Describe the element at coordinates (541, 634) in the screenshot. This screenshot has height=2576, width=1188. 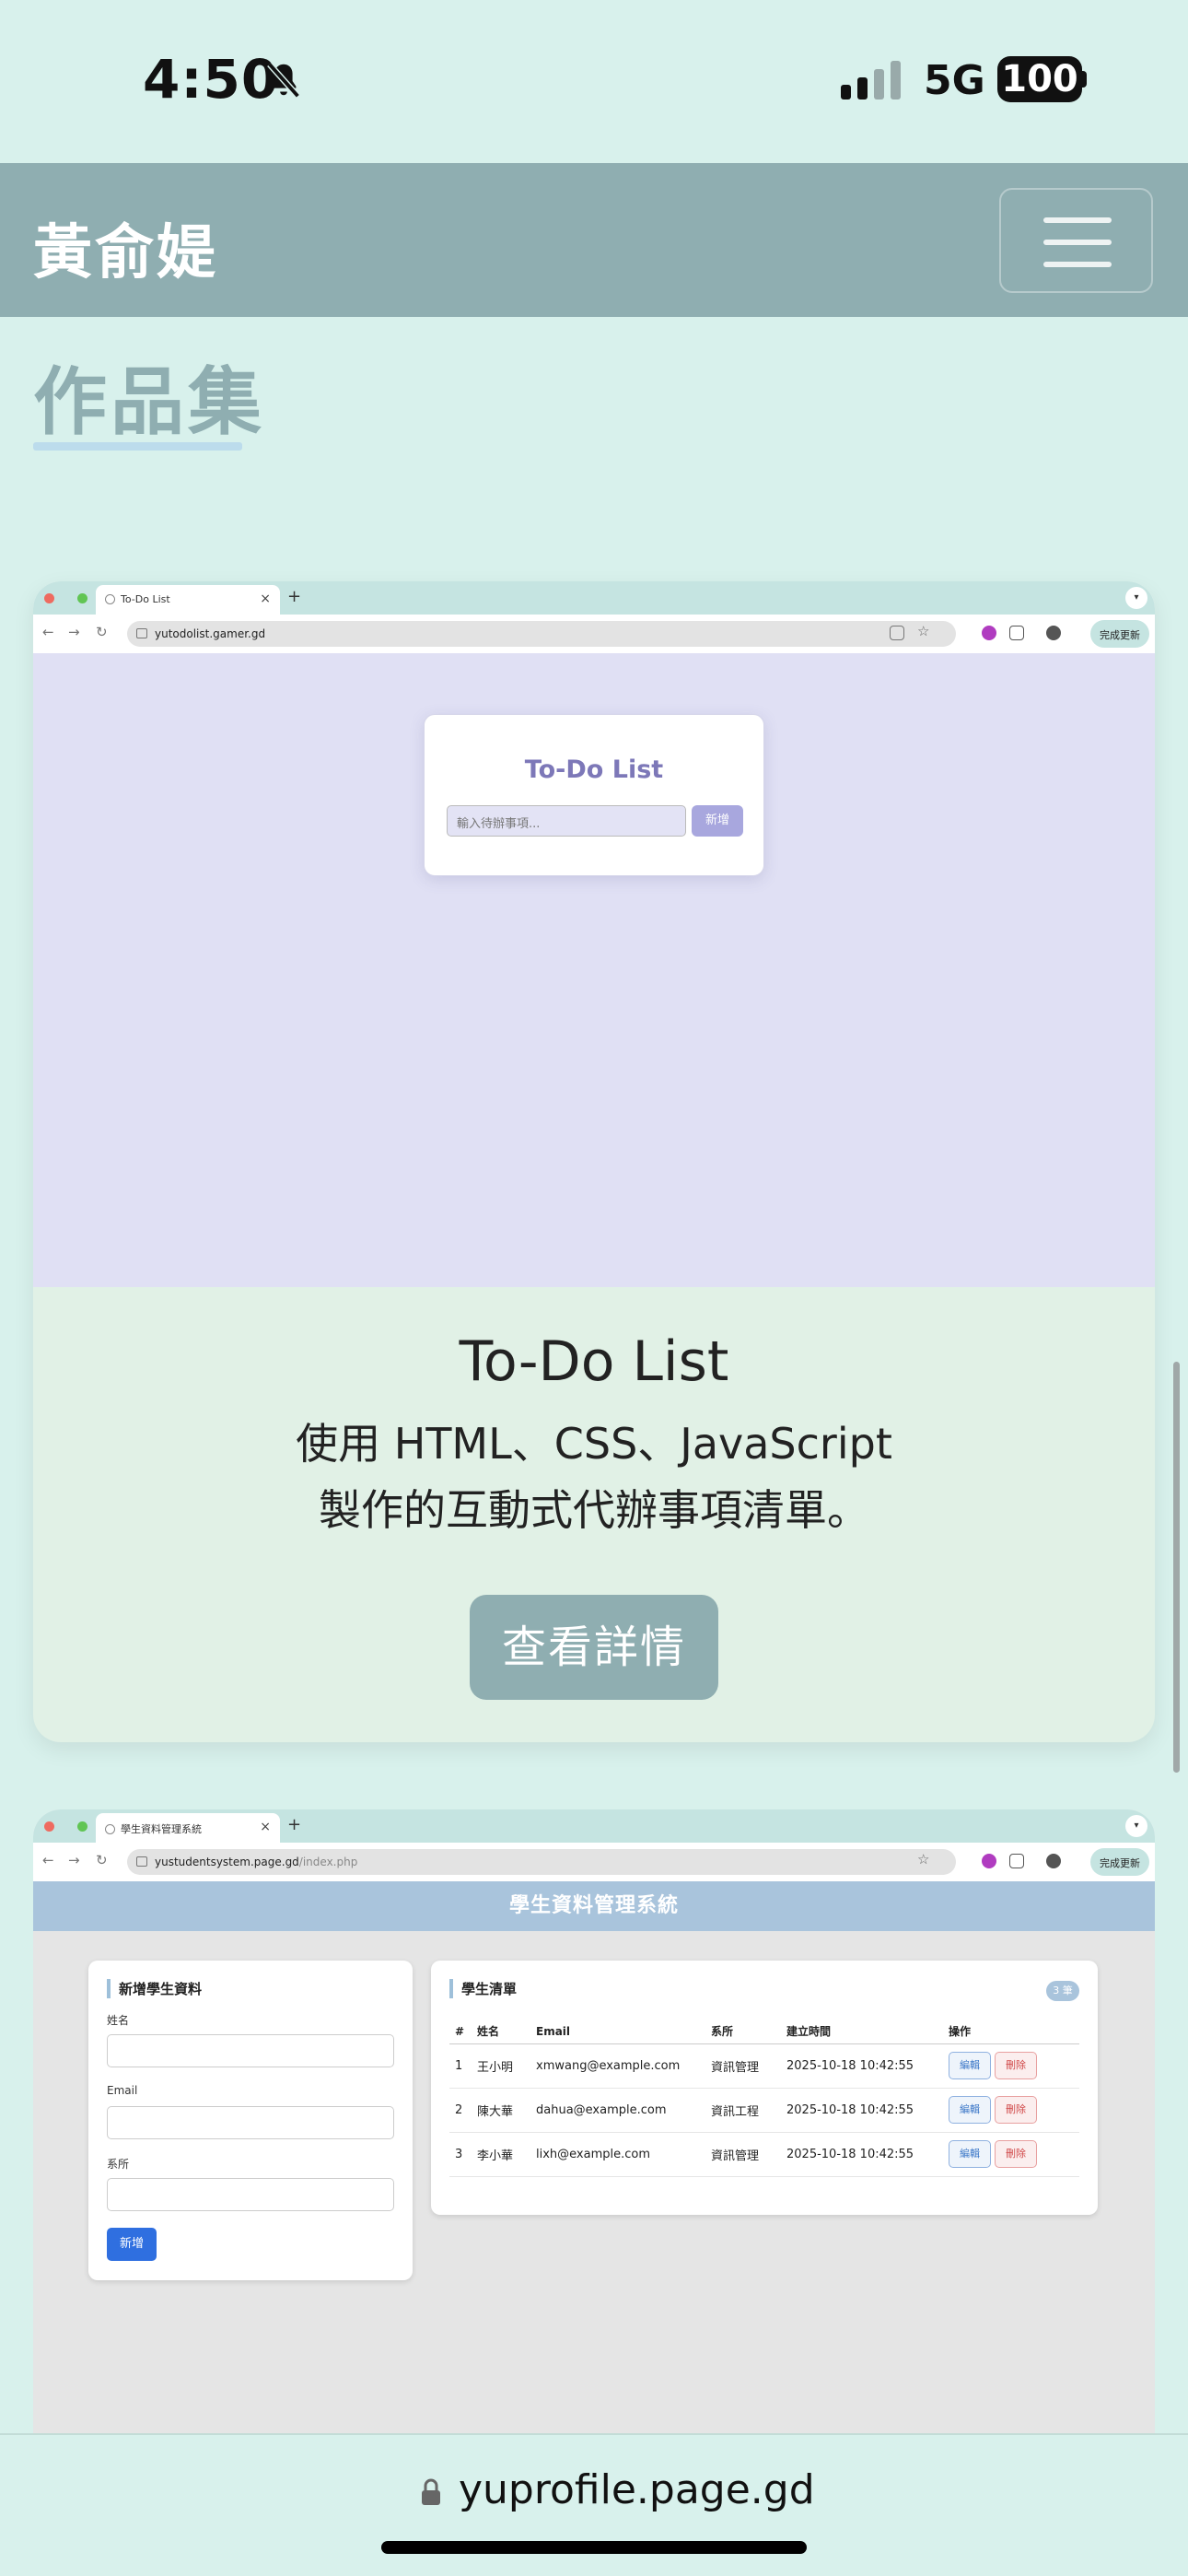
I see `browser-url-bar: yutodolist.gamer.gd` at that location.